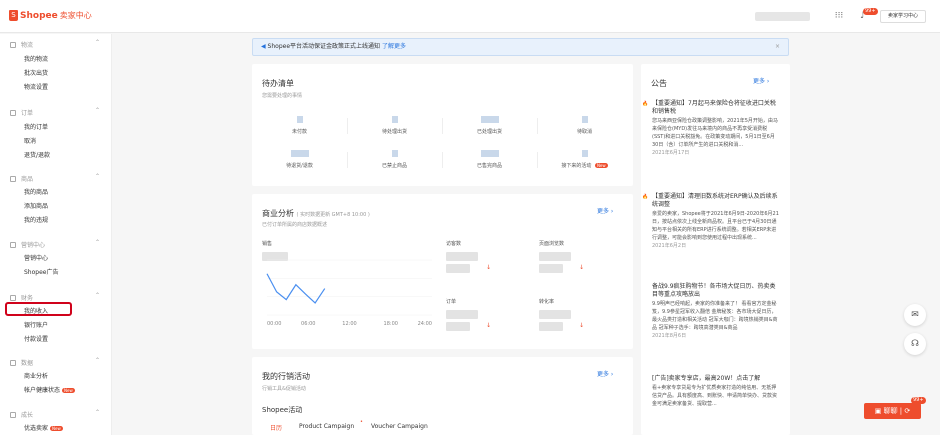 This screenshot has height=435, width=940. I want to click on sidebar-item: 添加商品, so click(36, 205).